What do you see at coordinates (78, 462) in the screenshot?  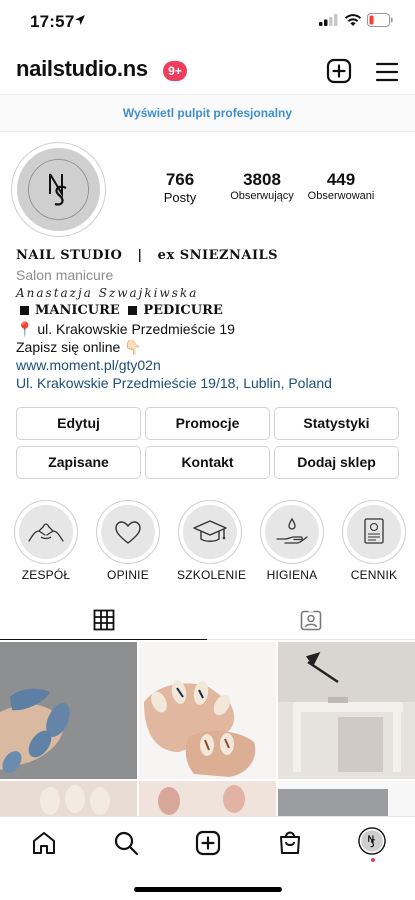 I see `saved-button: Zapisane` at bounding box center [78, 462].